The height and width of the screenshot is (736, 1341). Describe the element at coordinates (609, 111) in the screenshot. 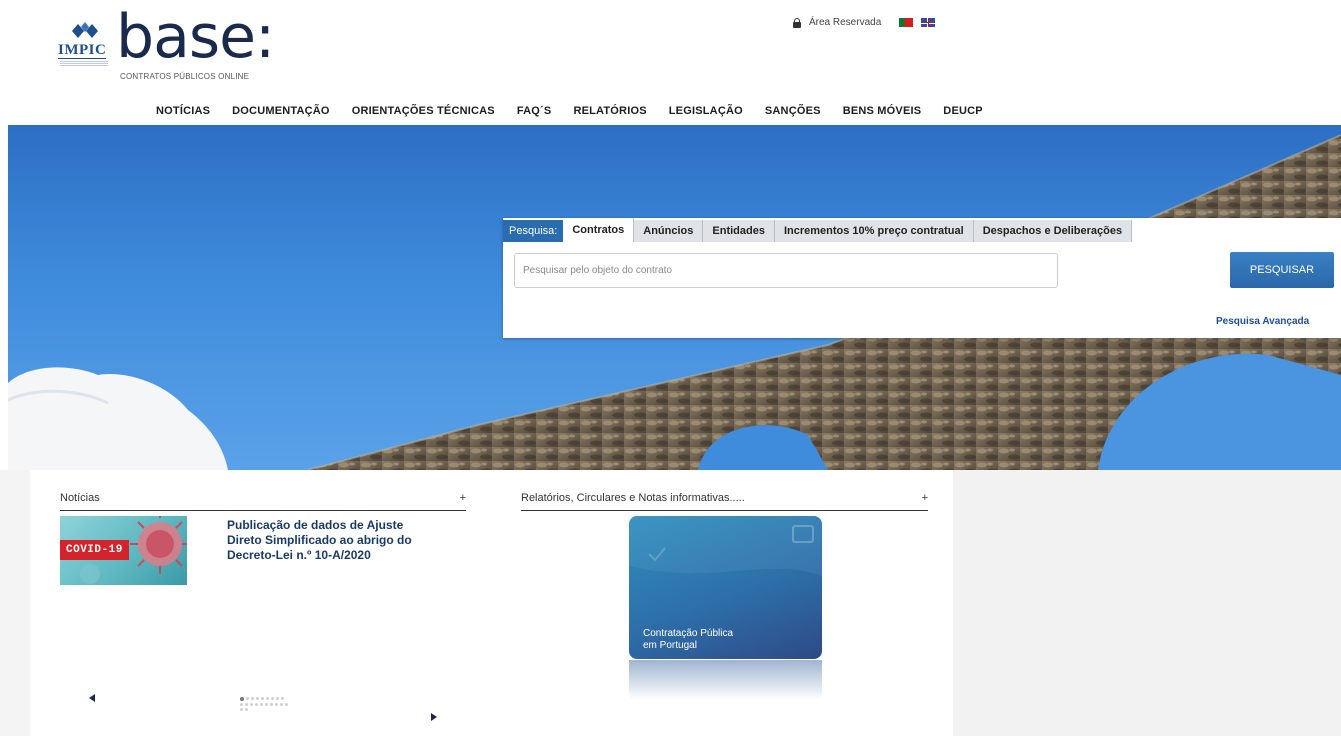

I see `nav-item-relatorios: RELATÓRIOS` at that location.